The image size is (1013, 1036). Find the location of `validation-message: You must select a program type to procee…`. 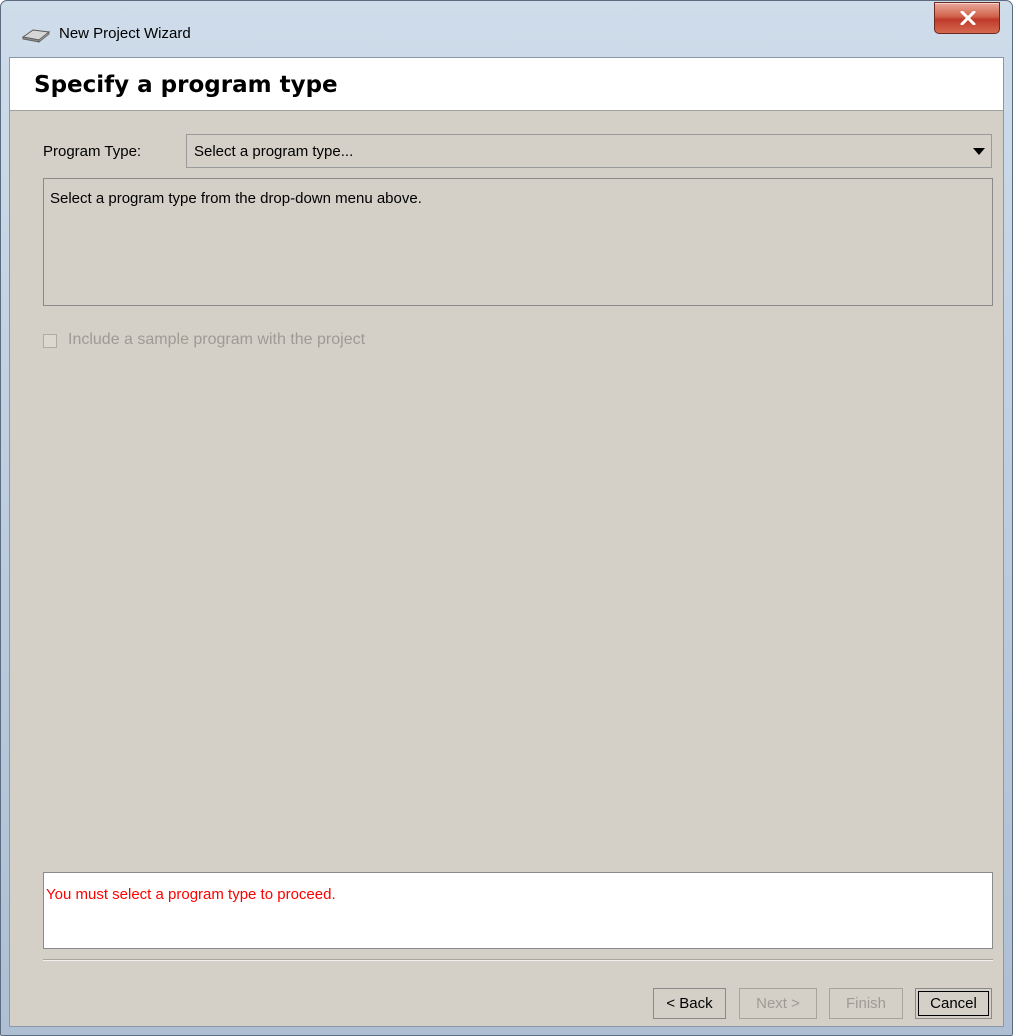

validation-message: You must select a program type to procee… is located at coordinates (191, 894).